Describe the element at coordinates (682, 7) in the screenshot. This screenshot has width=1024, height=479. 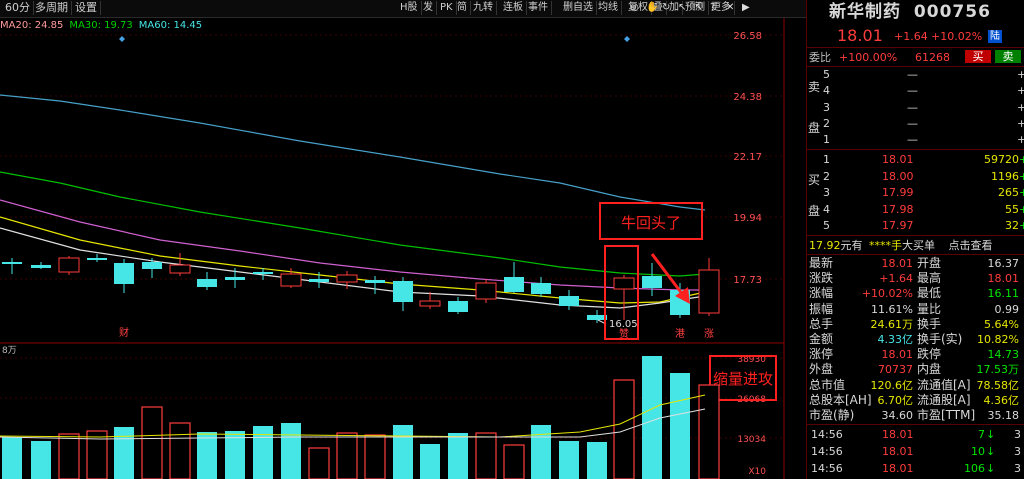
I see `cursor-icon: ↖` at that location.